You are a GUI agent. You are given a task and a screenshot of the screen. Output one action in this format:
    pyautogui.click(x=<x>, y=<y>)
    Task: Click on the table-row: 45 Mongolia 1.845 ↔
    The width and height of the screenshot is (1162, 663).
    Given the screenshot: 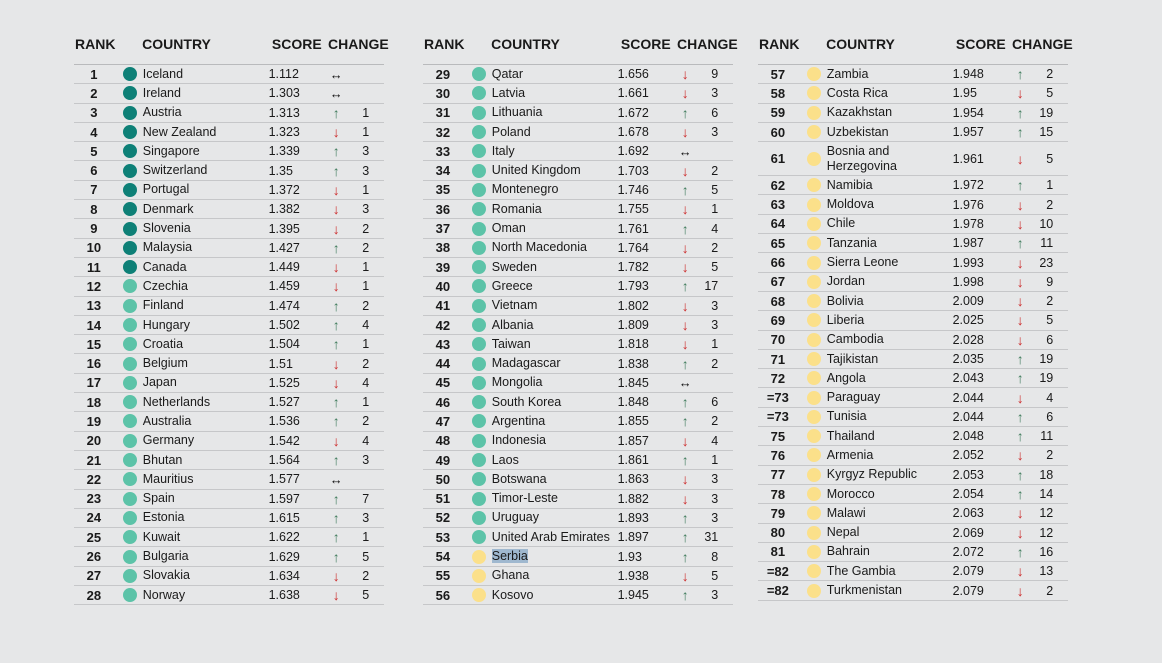 What is the action you would take?
    pyautogui.click(x=578, y=384)
    